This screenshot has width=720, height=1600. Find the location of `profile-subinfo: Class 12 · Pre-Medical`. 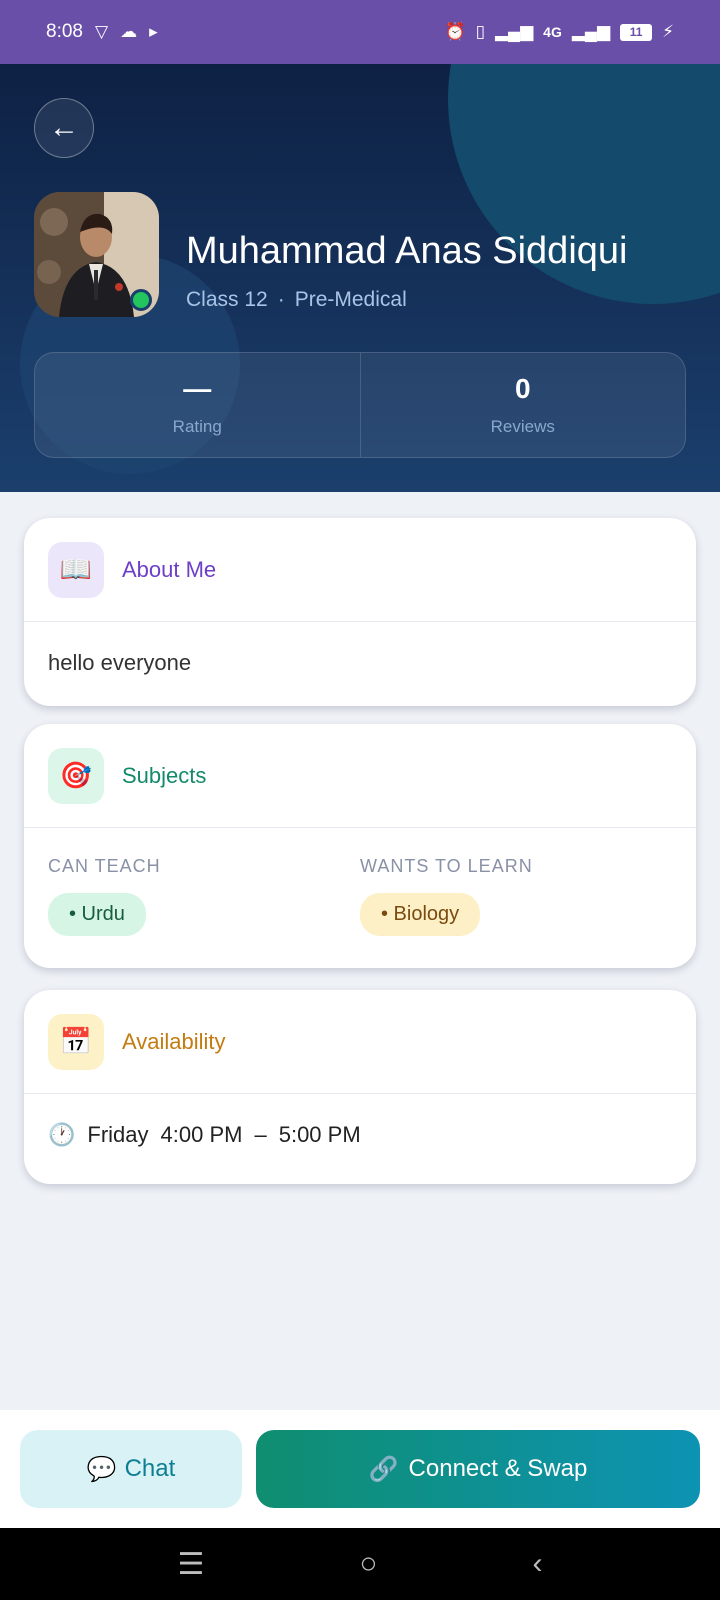

profile-subinfo: Class 12 · Pre-Medical is located at coordinates (296, 300).